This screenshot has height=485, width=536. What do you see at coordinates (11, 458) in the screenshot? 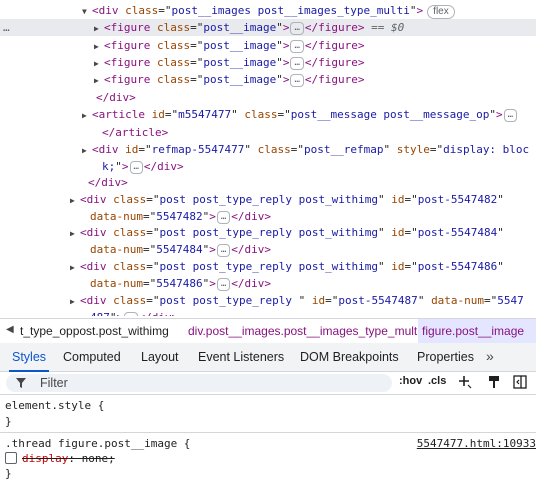
I see `property-checkbox` at bounding box center [11, 458].